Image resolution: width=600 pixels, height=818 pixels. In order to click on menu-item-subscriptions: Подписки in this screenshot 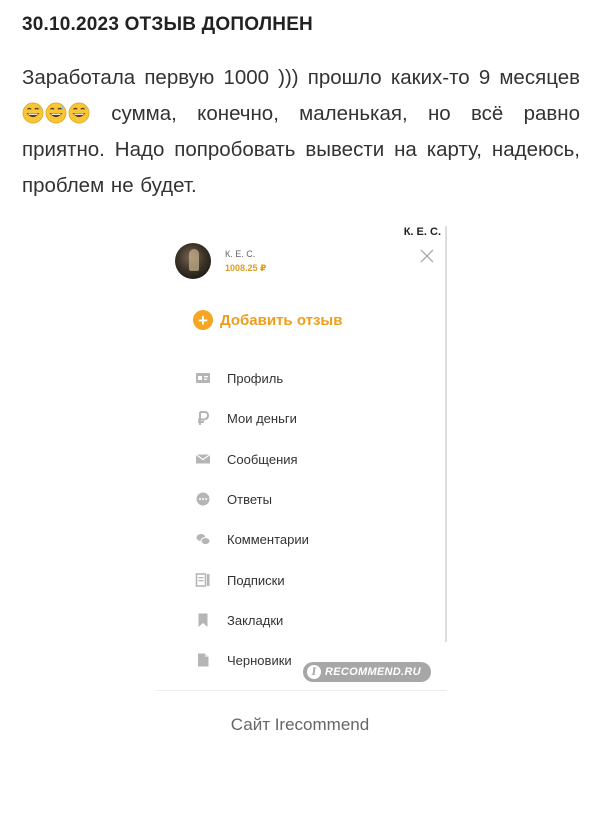, I will do `click(240, 580)`.